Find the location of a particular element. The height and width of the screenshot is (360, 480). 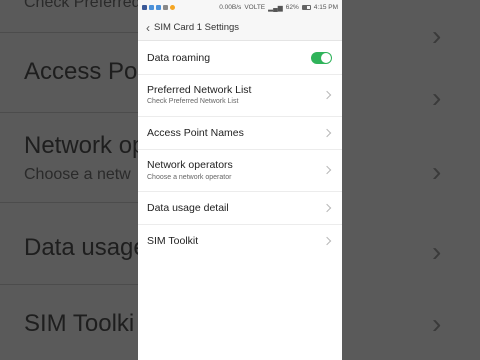

status-right: 0.00B/s VOLTE ▂▄▆ 62% 4:15 PM is located at coordinates (278, 8).